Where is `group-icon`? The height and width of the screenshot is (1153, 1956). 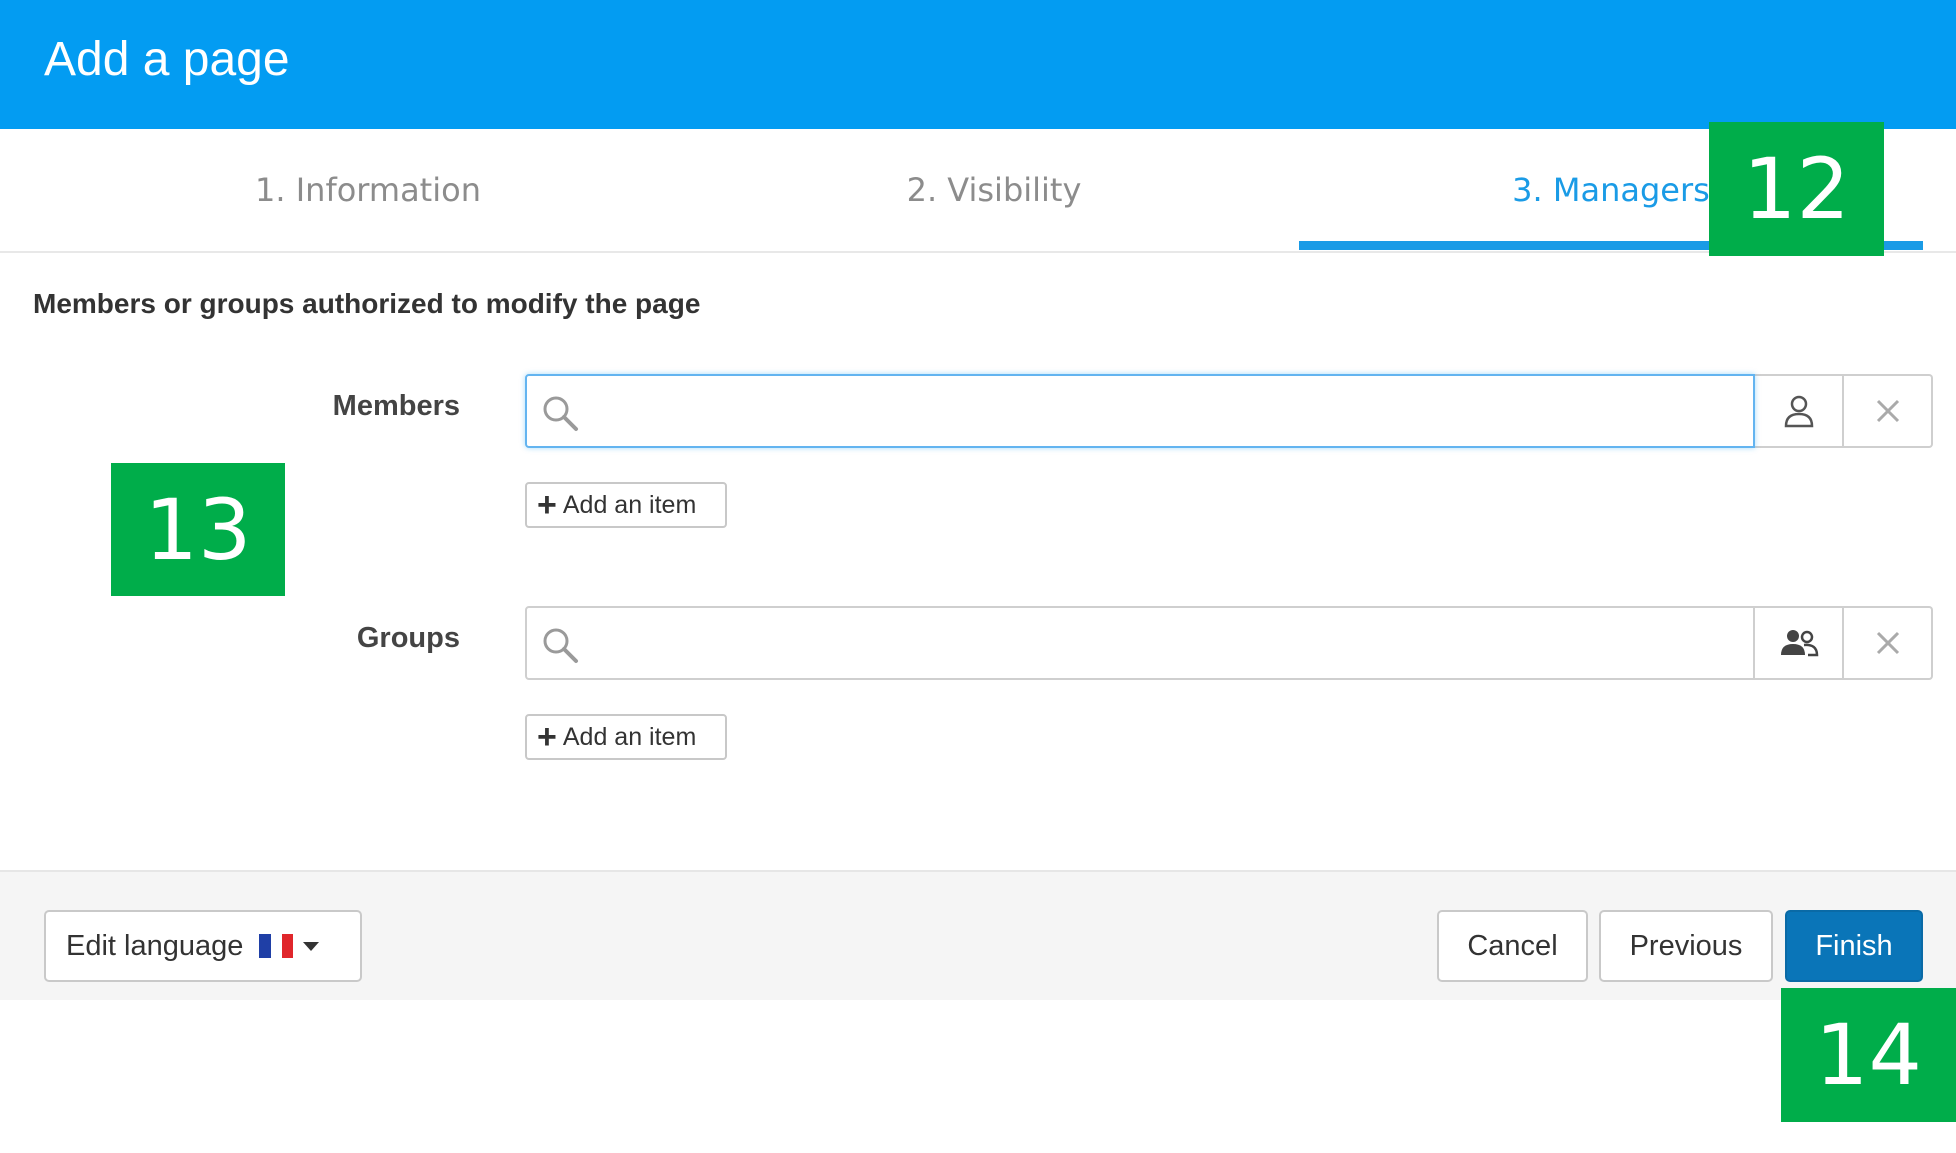
group-icon is located at coordinates (1799, 643).